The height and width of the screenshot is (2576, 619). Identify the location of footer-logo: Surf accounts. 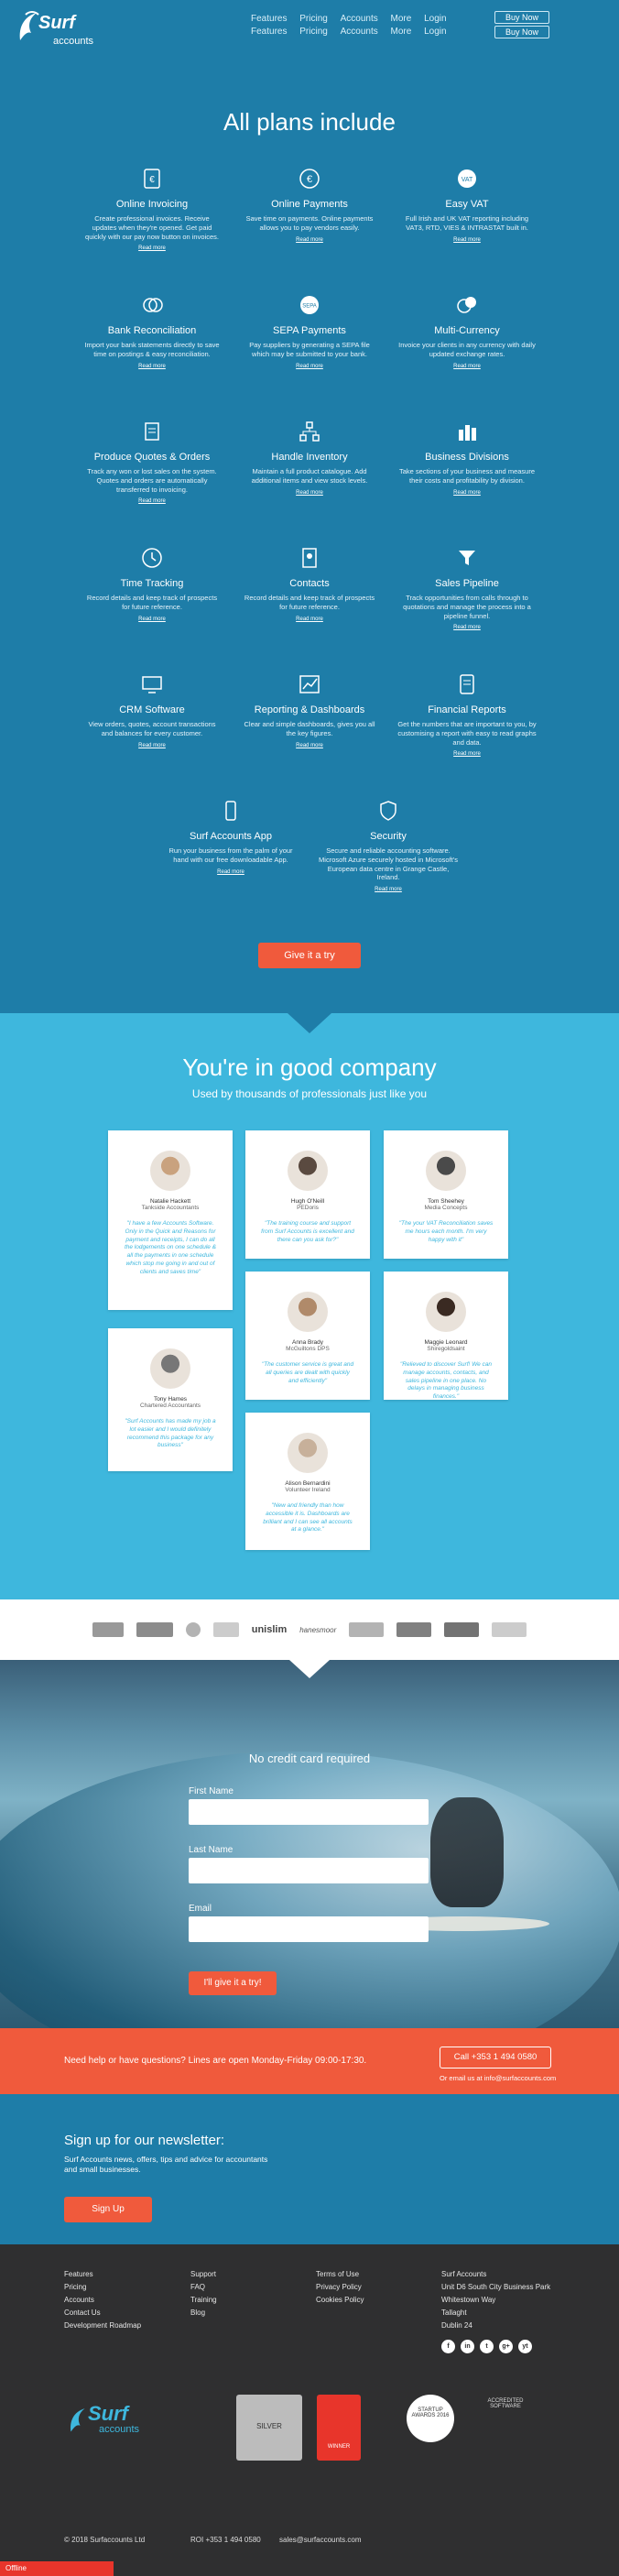
(104, 2425).